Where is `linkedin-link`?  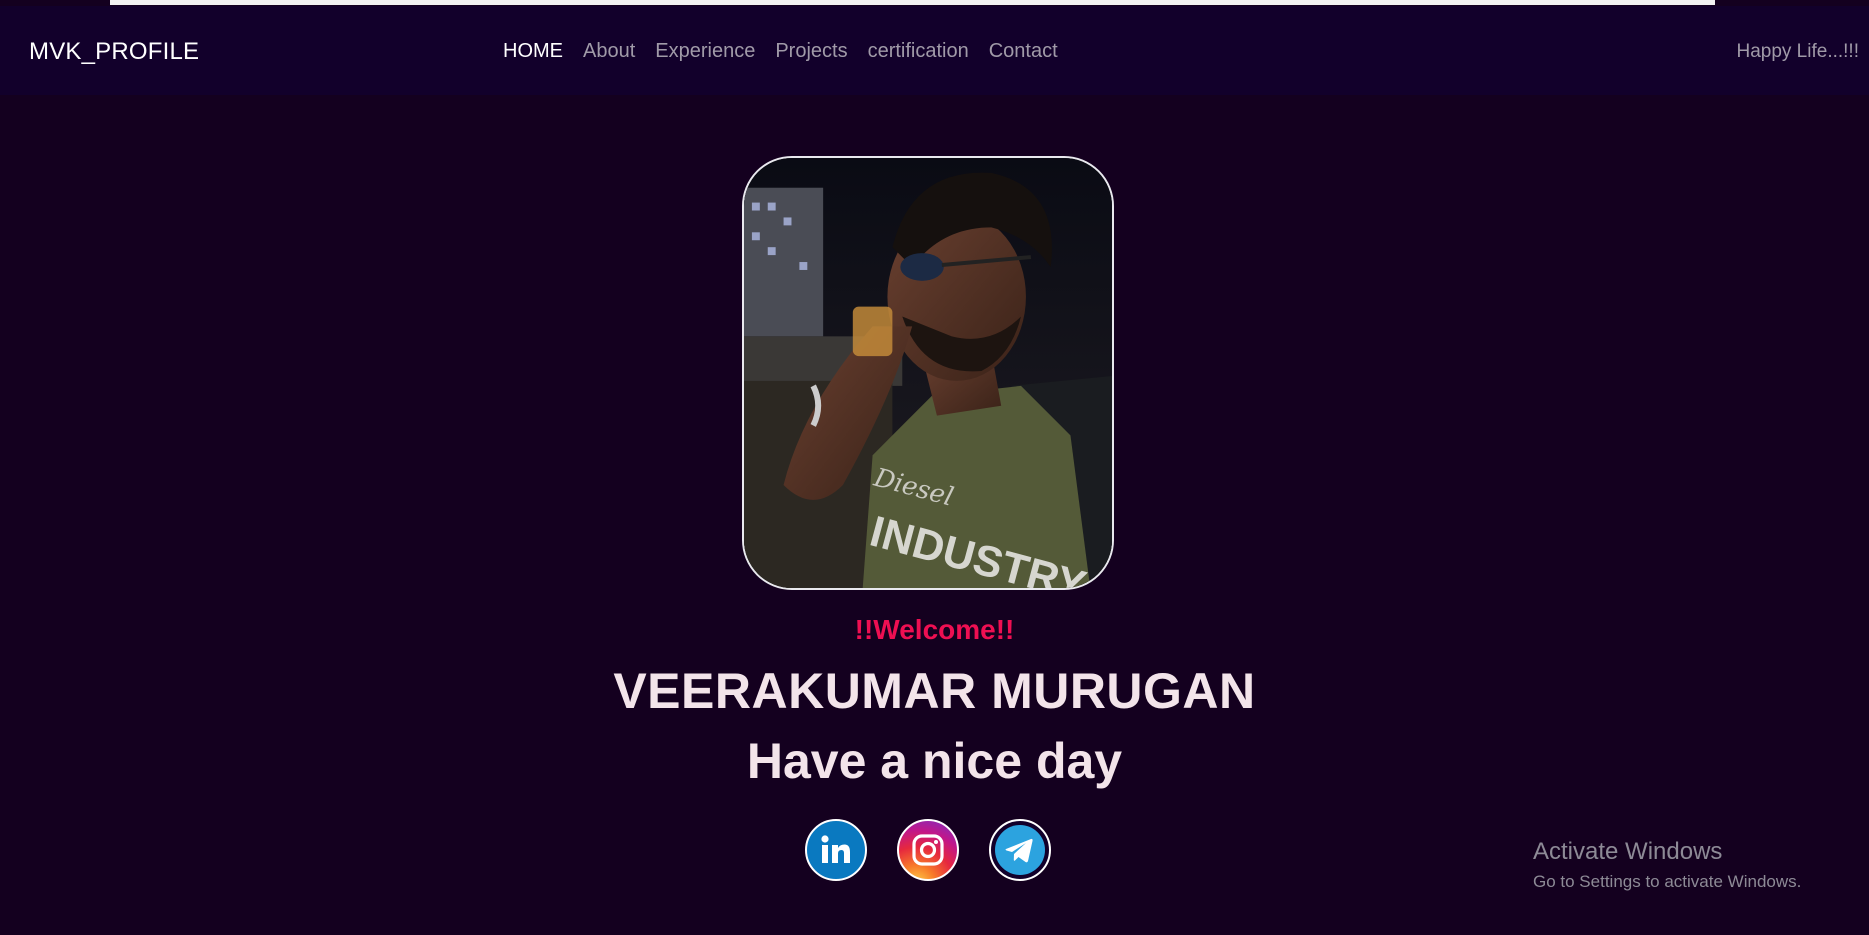
linkedin-link is located at coordinates (836, 850).